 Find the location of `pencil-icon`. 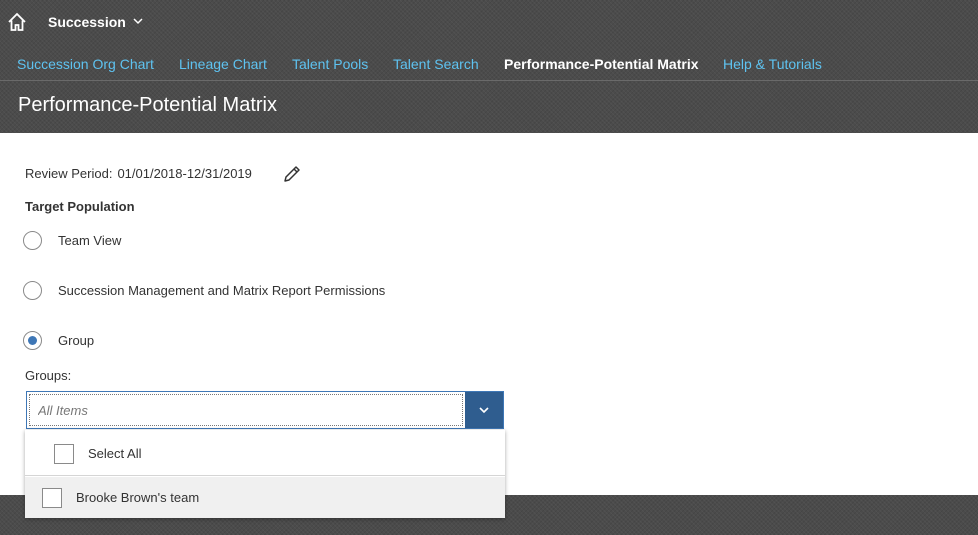

pencil-icon is located at coordinates (292, 174).